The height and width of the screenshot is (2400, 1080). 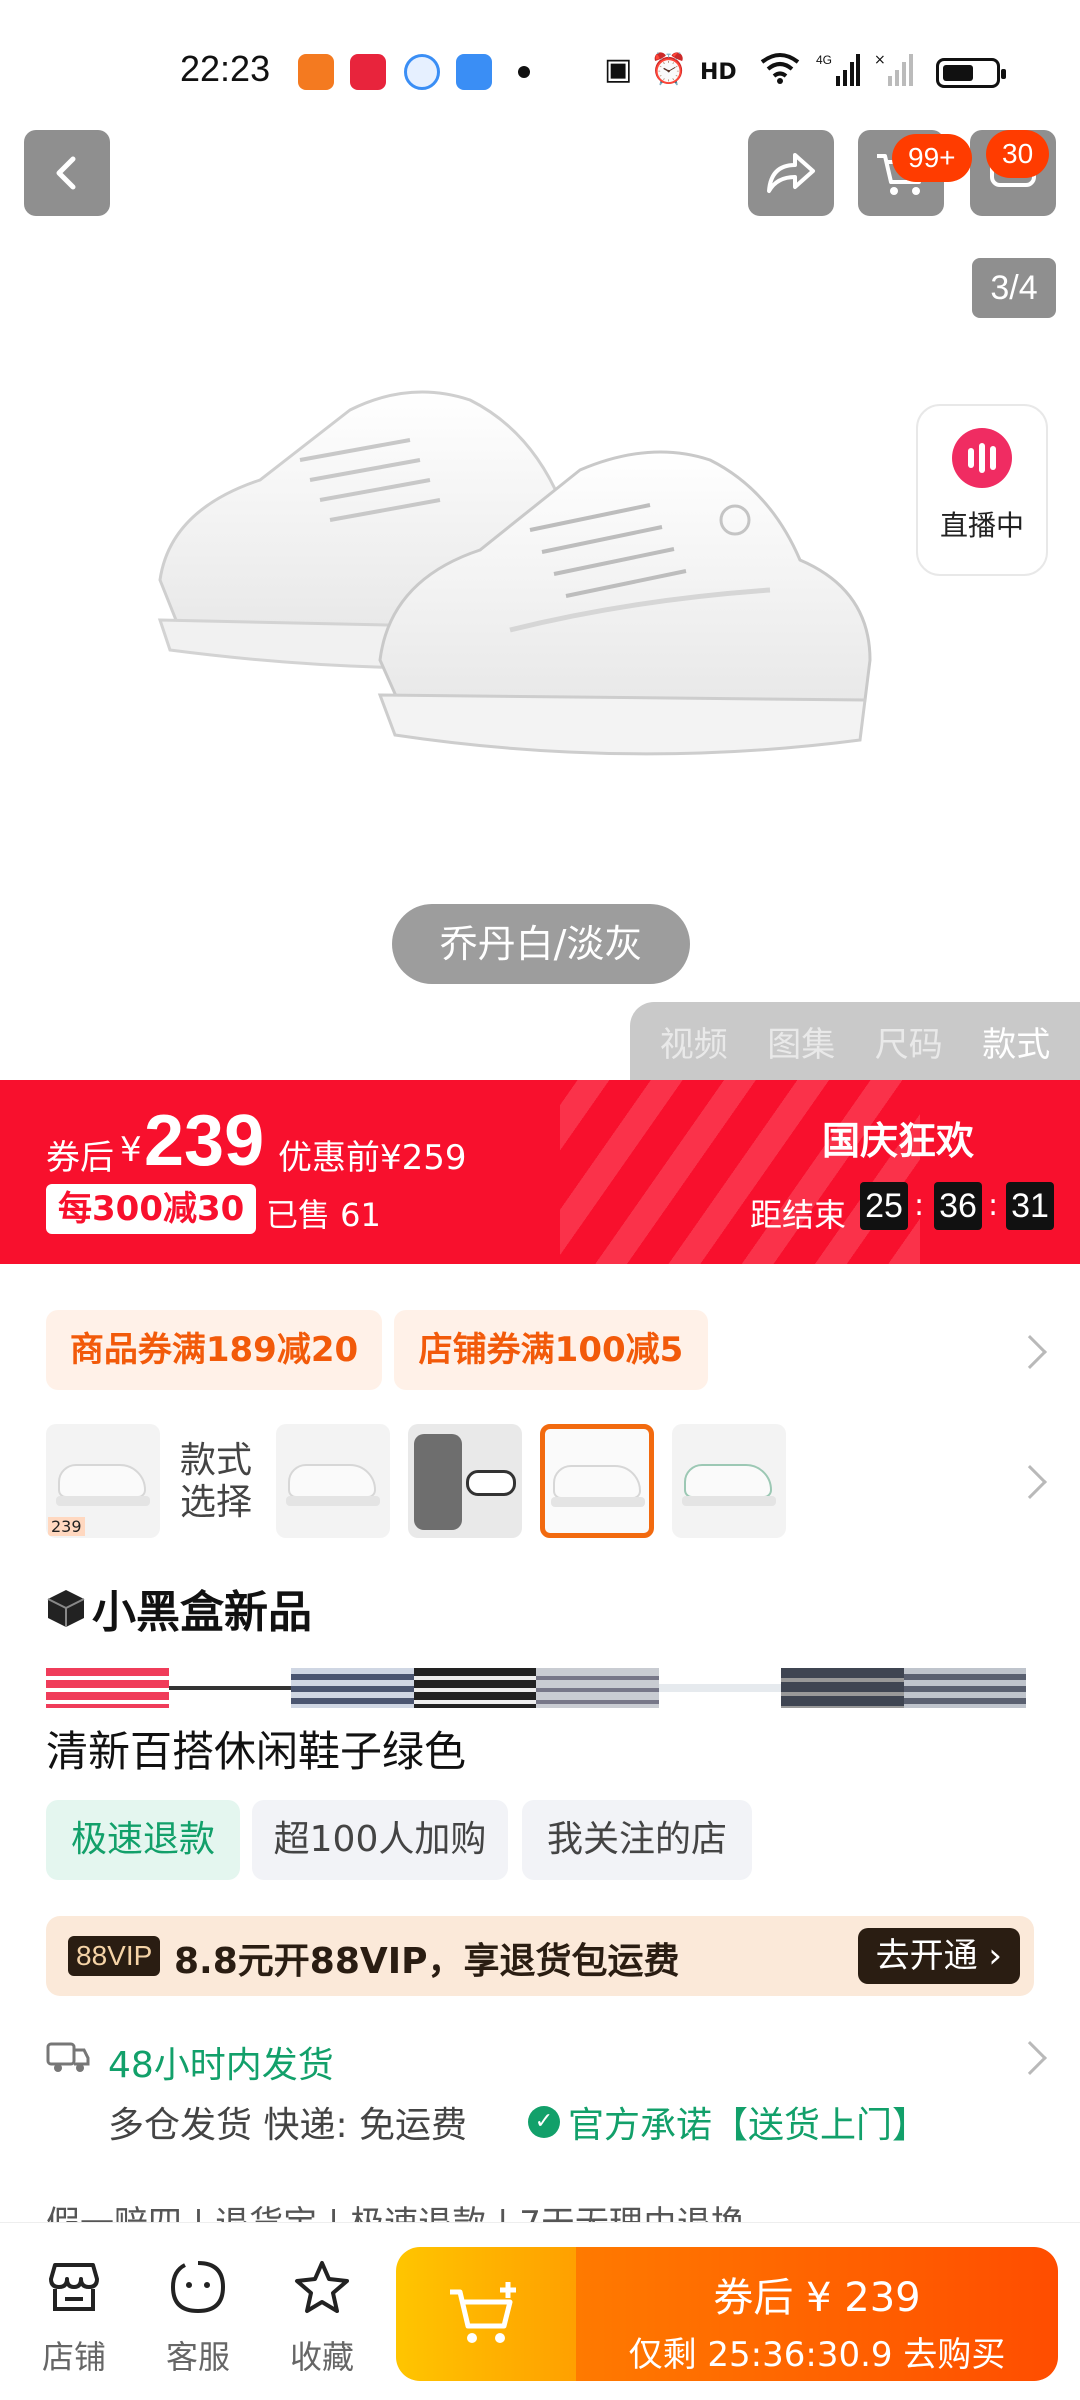 I want to click on product-coupon: 商品券满189减20, so click(x=214, y=1350).